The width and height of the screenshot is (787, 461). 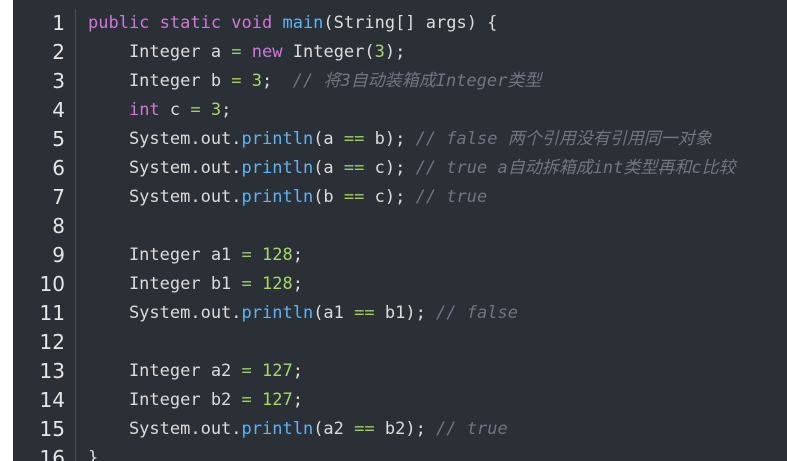 What do you see at coordinates (334, 429) in the screenshot?
I see `text-token: (a2` at bounding box center [334, 429].